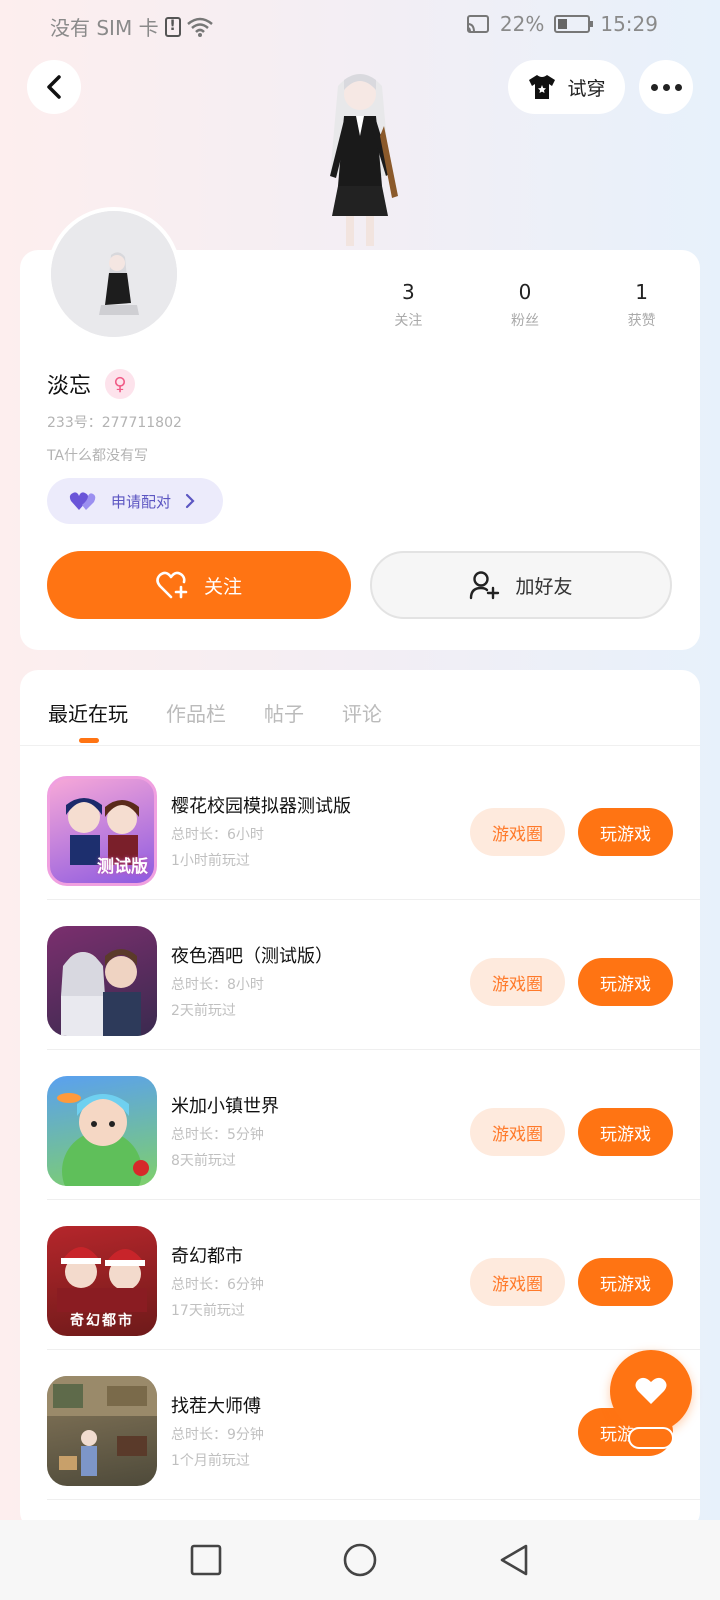  I want to click on shirt-icon, so click(542, 87).